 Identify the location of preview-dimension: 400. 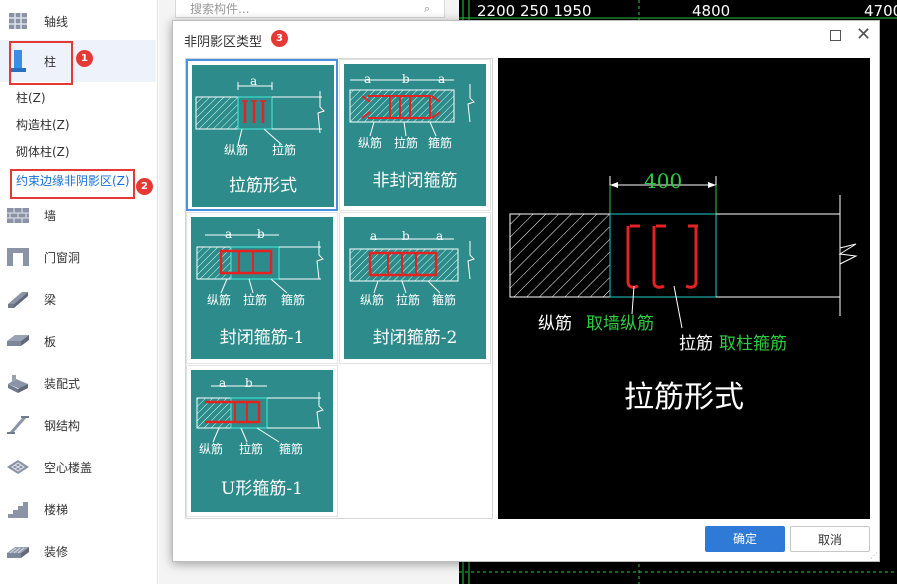
(663, 181).